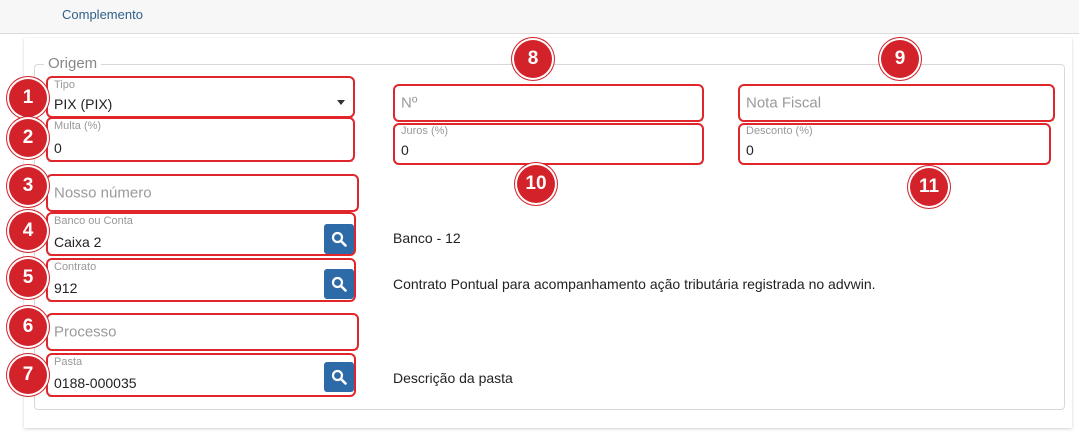 Image resolution: width=1079 pixels, height=434 pixels. I want to click on contrato-search-button, so click(339, 284).